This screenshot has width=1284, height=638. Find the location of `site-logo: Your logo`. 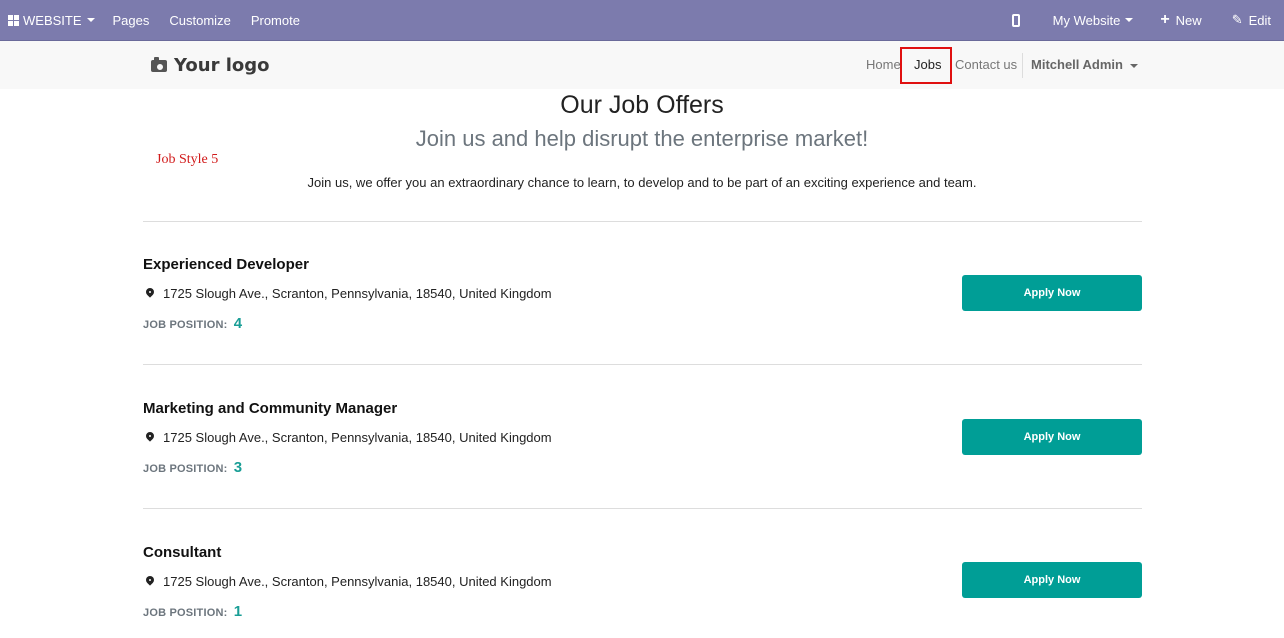

site-logo: Your logo is located at coordinates (210, 65).